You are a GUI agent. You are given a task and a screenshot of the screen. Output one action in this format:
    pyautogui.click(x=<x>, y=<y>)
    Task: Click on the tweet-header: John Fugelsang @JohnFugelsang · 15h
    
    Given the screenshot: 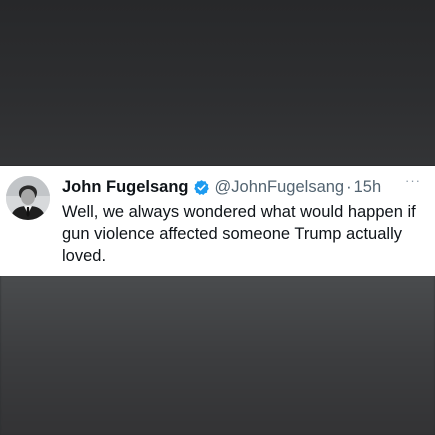 What is the action you would take?
    pyautogui.click(x=243, y=187)
    